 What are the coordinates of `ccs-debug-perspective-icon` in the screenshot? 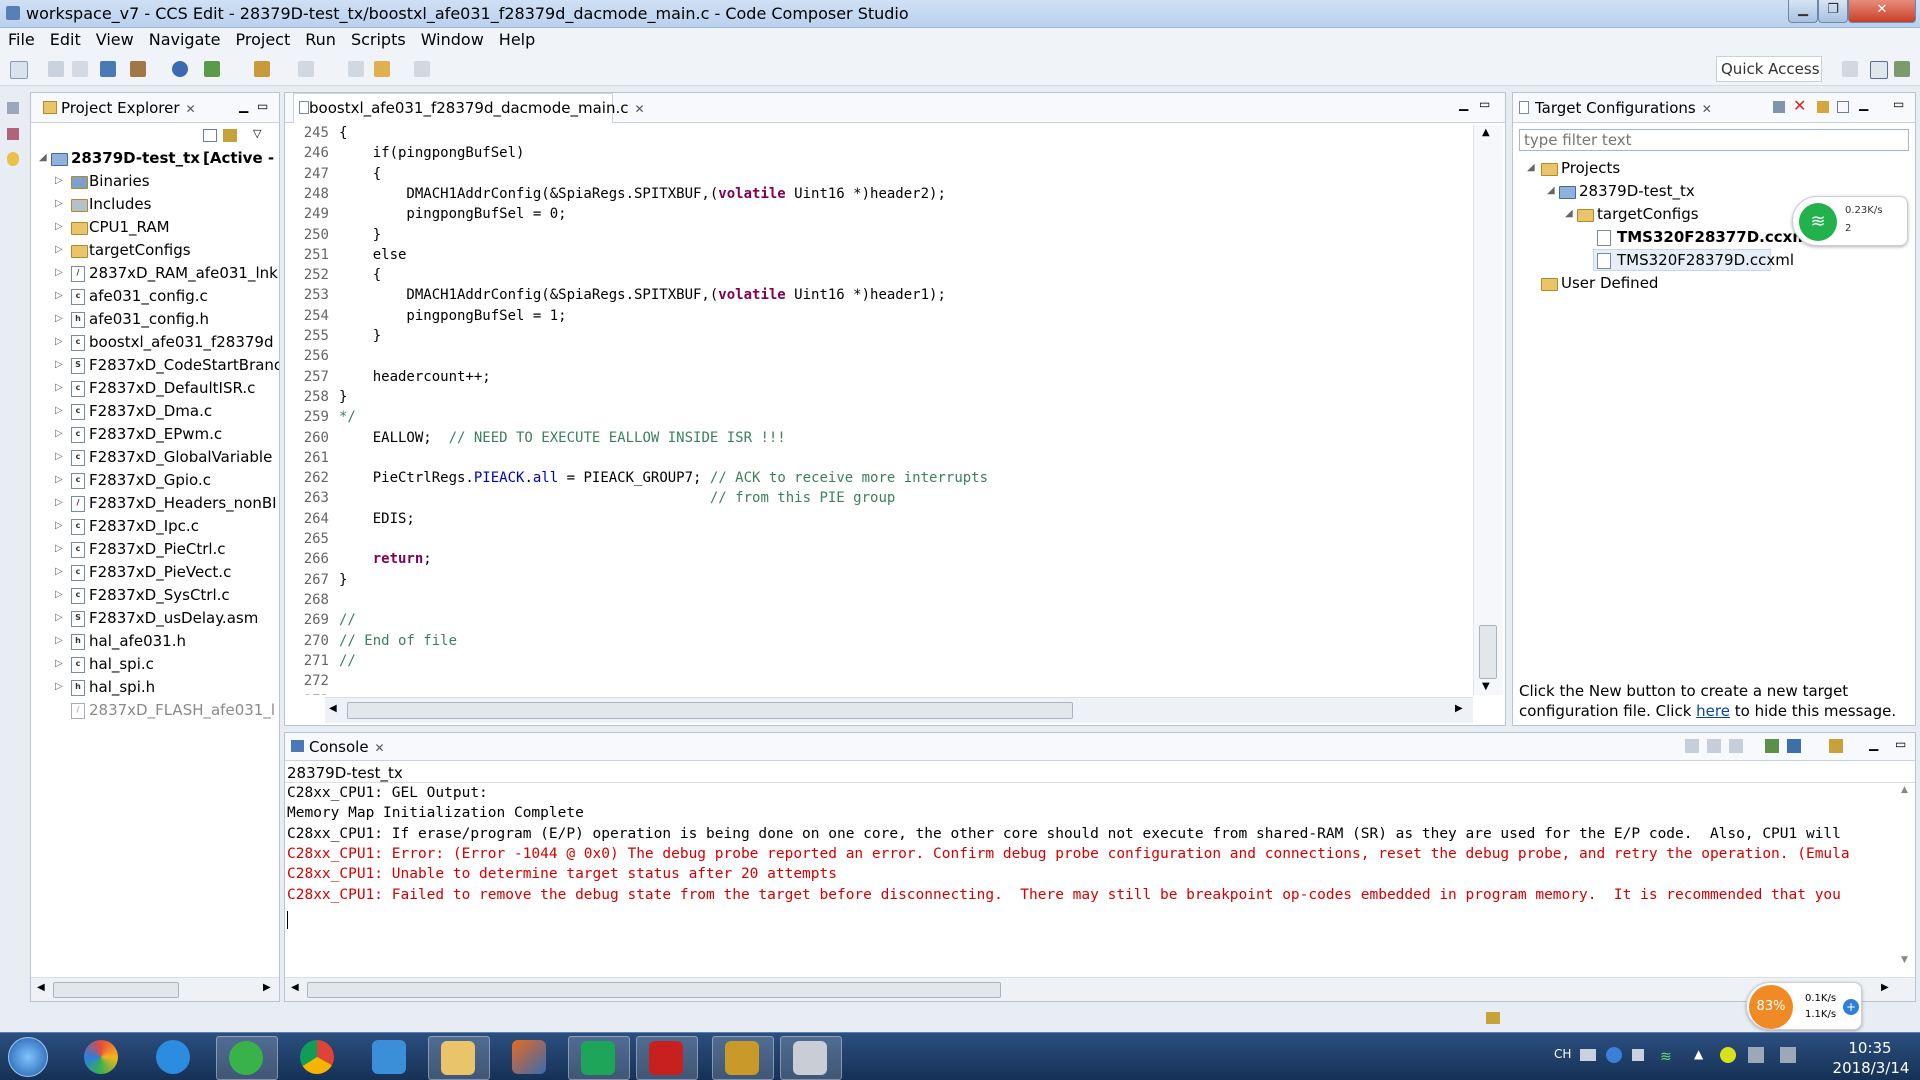 It's located at (1902, 69).